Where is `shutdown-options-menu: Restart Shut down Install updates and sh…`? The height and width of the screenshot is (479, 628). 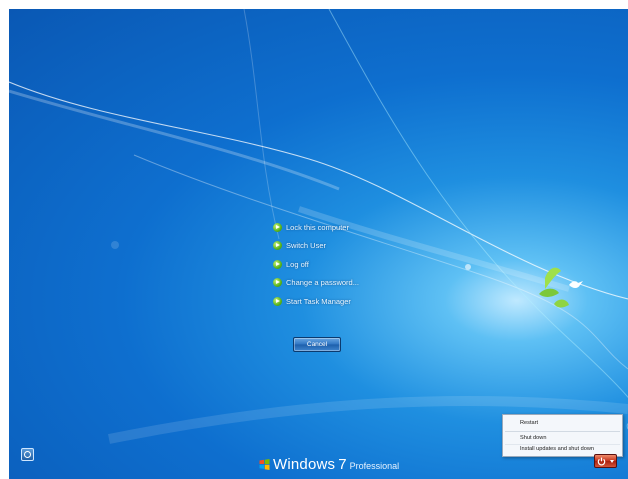
shutdown-options-menu: Restart Shut down Install updates and sh… is located at coordinates (562, 435).